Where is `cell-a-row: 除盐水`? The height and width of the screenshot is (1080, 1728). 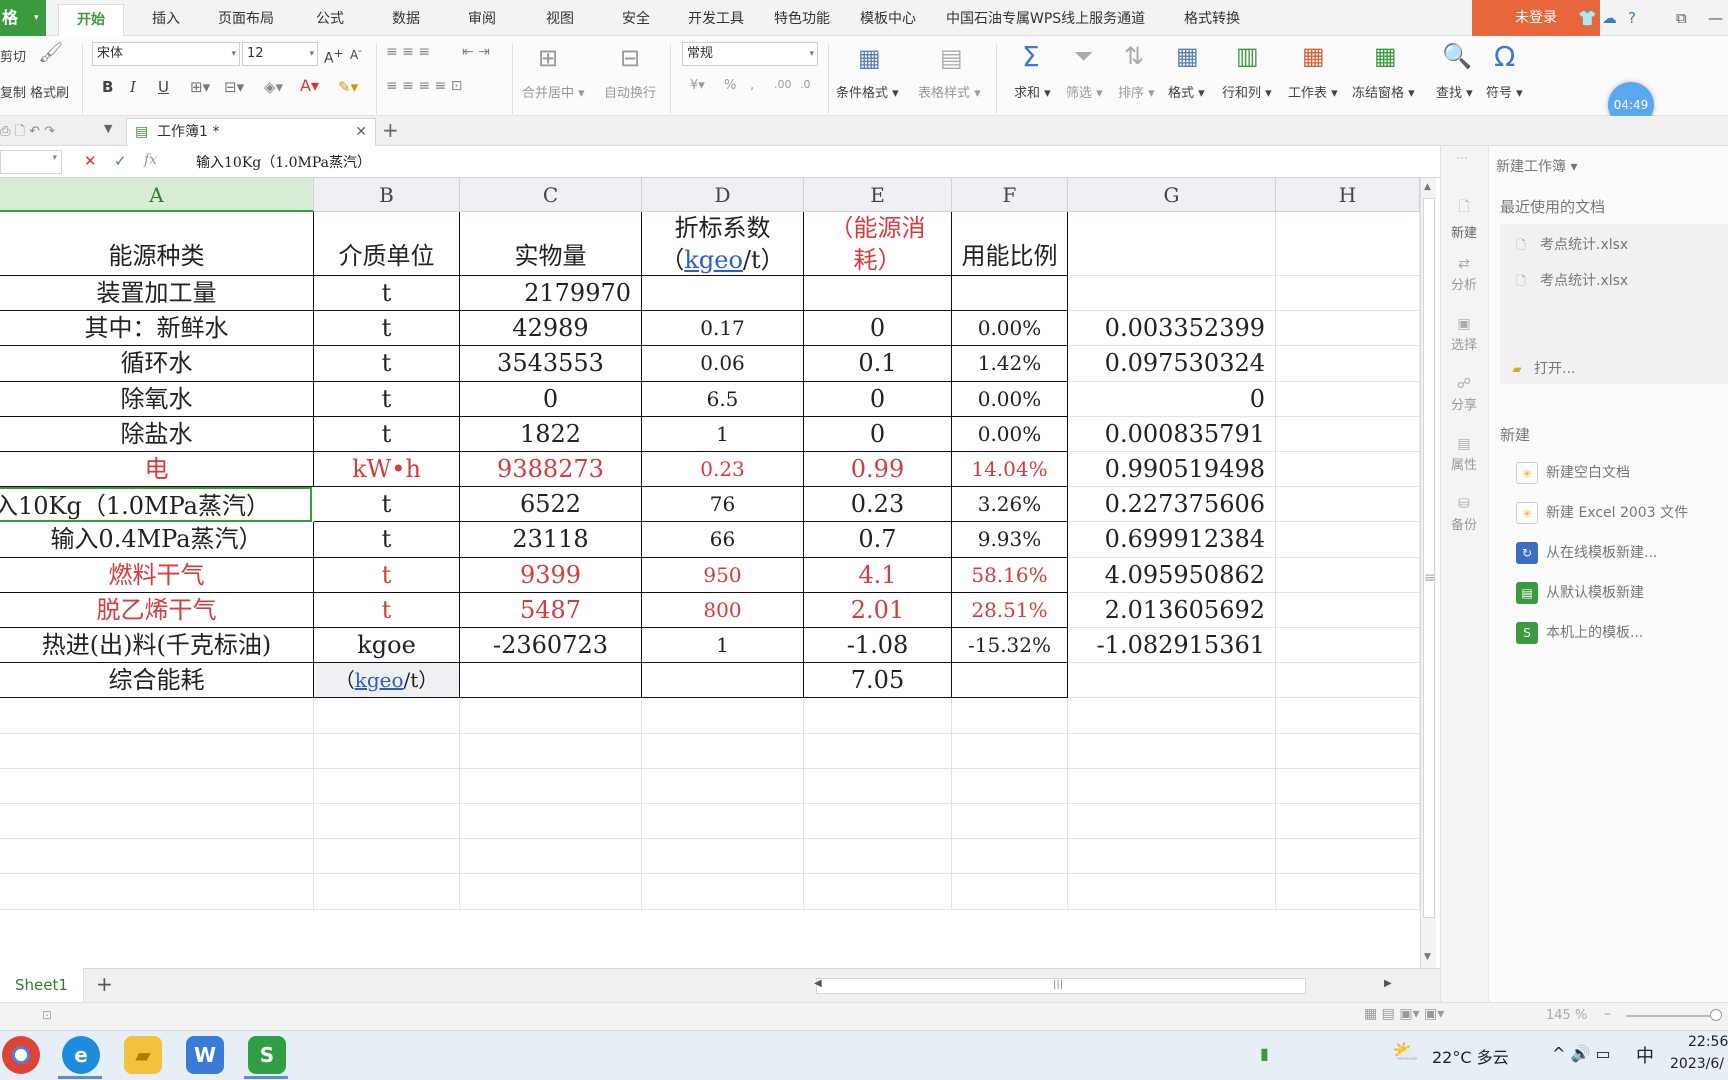
cell-a-row: 除盐水 is located at coordinates (157, 434).